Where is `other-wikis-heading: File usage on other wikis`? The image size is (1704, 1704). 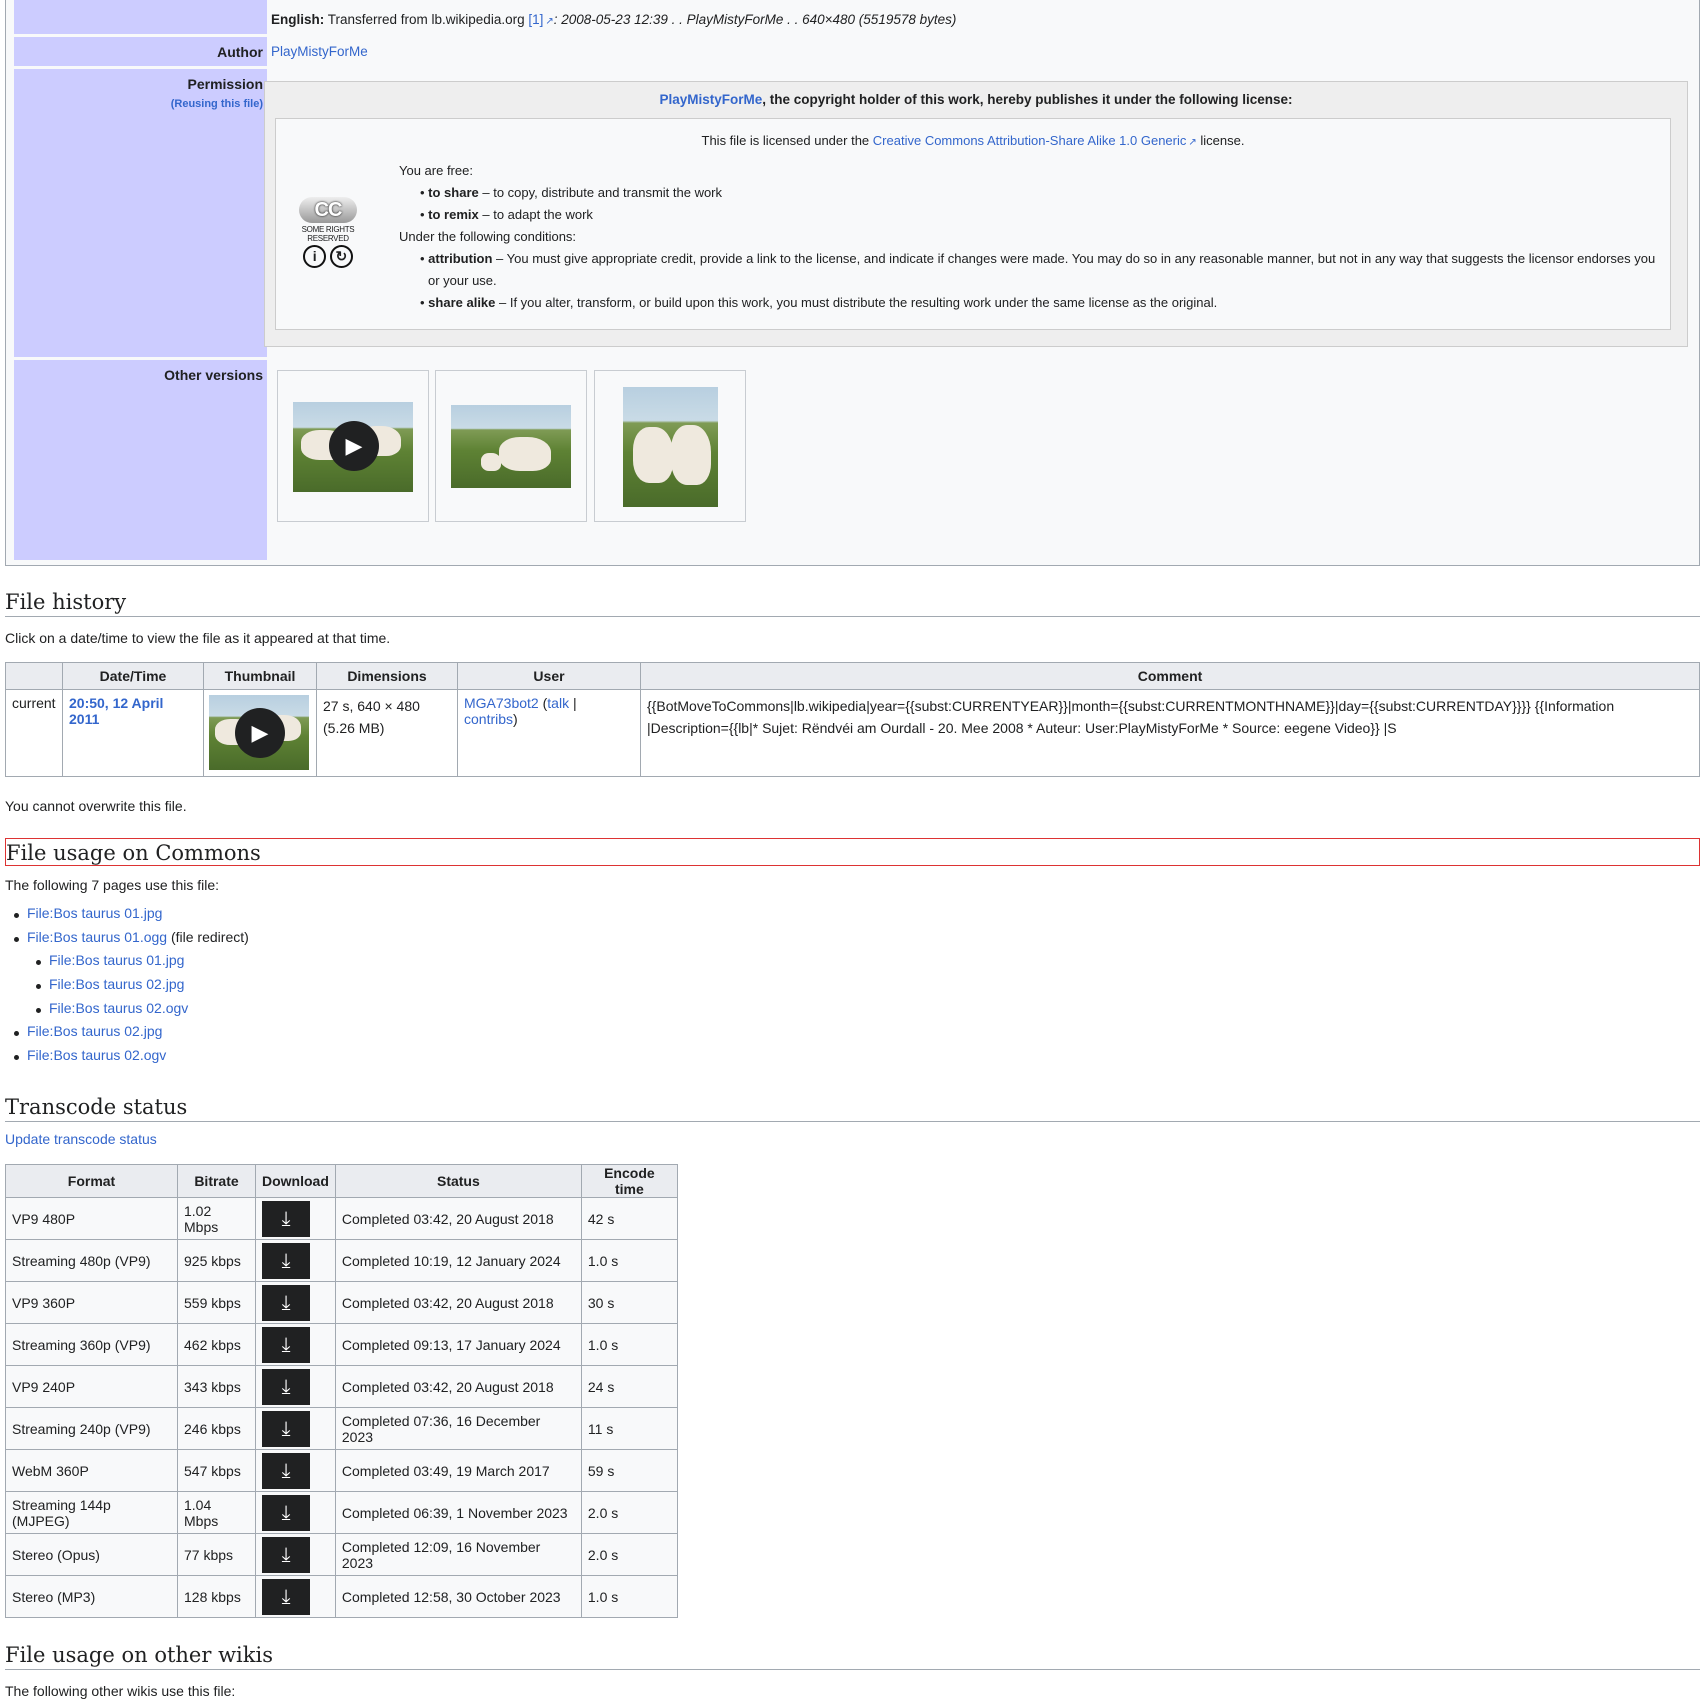
other-wikis-heading: File usage on other wikis is located at coordinates (852, 1656).